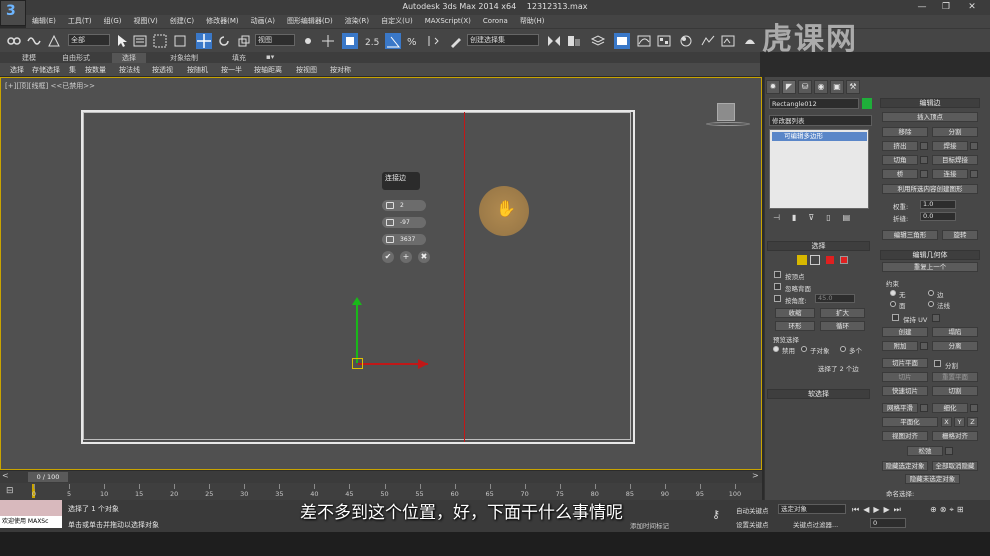 This screenshot has width=990, height=556. Describe the element at coordinates (554, 41) in the screenshot. I see `mirror-icon` at that location.